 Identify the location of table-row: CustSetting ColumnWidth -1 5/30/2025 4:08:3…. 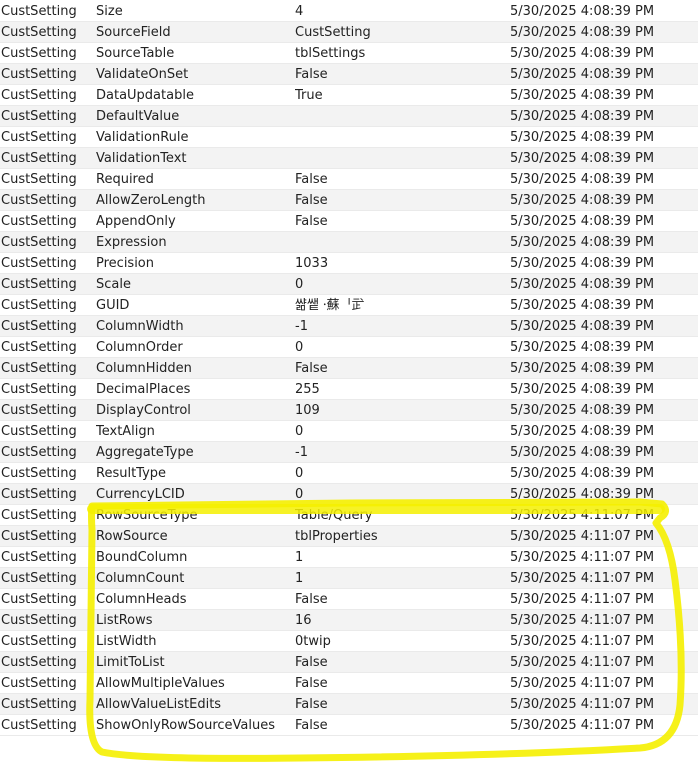
(349, 326).